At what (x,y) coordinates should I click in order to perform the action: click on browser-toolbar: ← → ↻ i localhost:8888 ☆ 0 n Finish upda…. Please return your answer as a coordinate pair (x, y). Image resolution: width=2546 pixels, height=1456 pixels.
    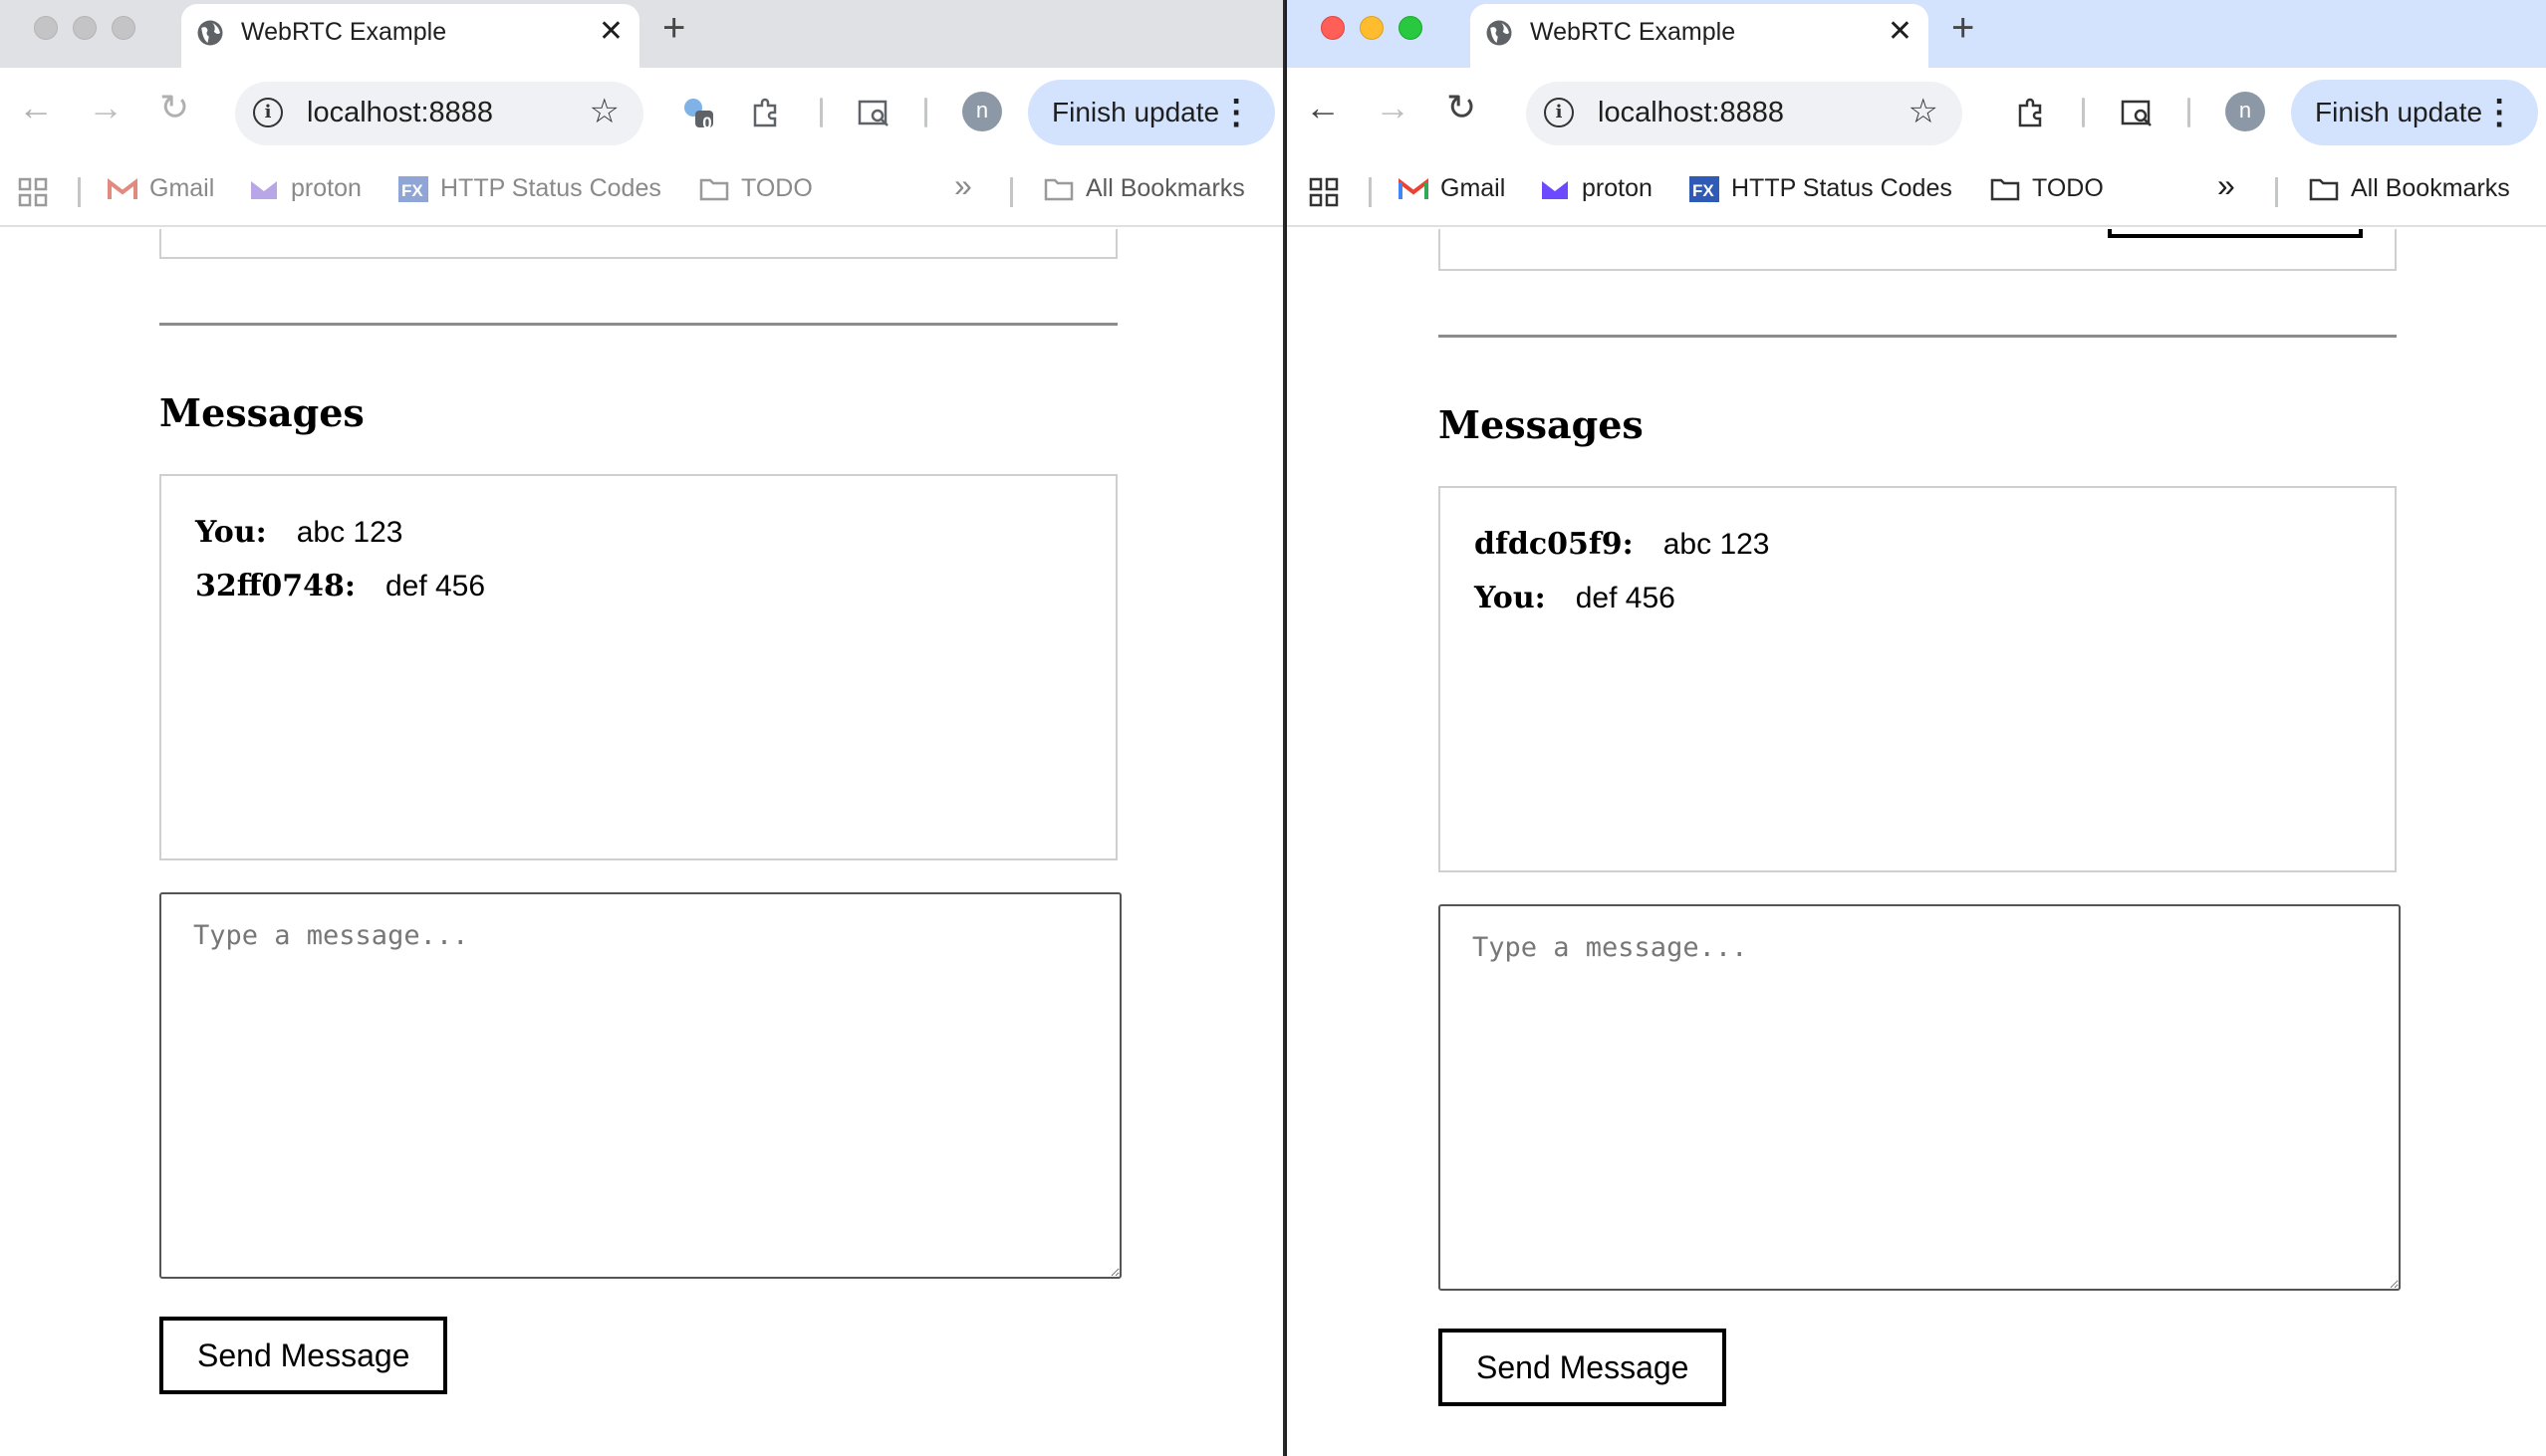
    Looking at the image, I should click on (641, 112).